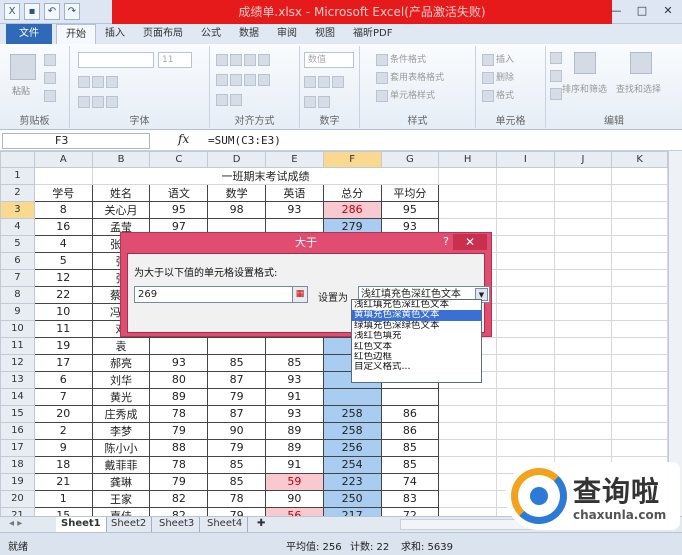 The image size is (682, 555). Describe the element at coordinates (63, 447) in the screenshot. I see `cell: 9` at that location.